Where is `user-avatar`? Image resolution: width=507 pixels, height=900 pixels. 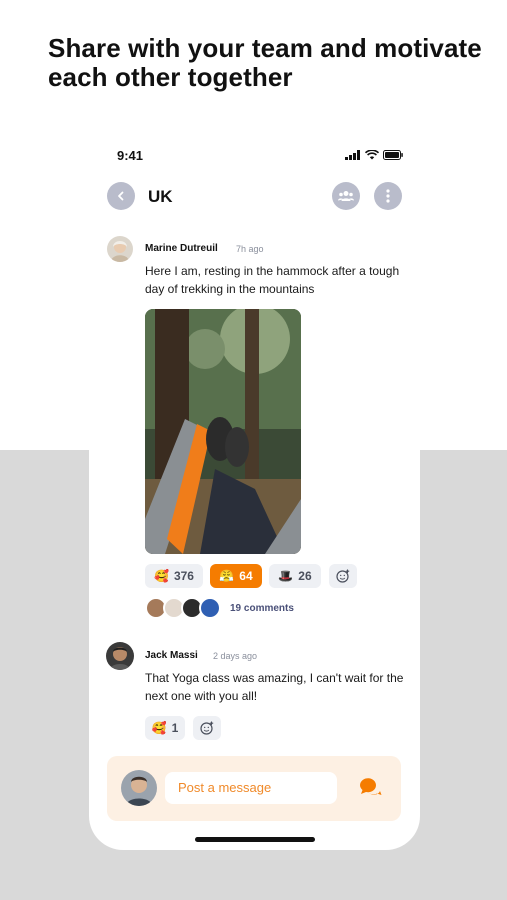 user-avatar is located at coordinates (139, 788).